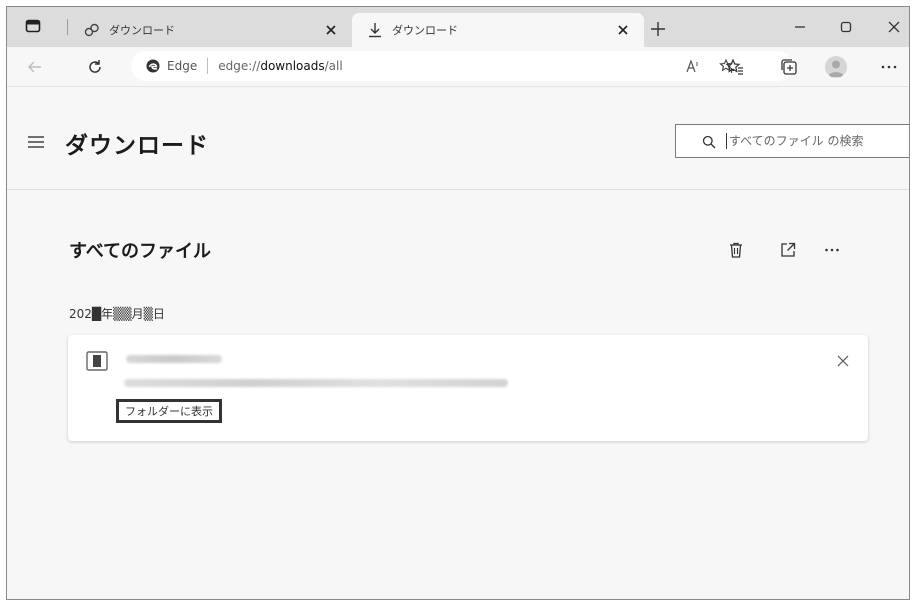 Image resolution: width=916 pixels, height=601 pixels. What do you see at coordinates (33, 26) in the screenshot?
I see `tab-actions-icon` at bounding box center [33, 26].